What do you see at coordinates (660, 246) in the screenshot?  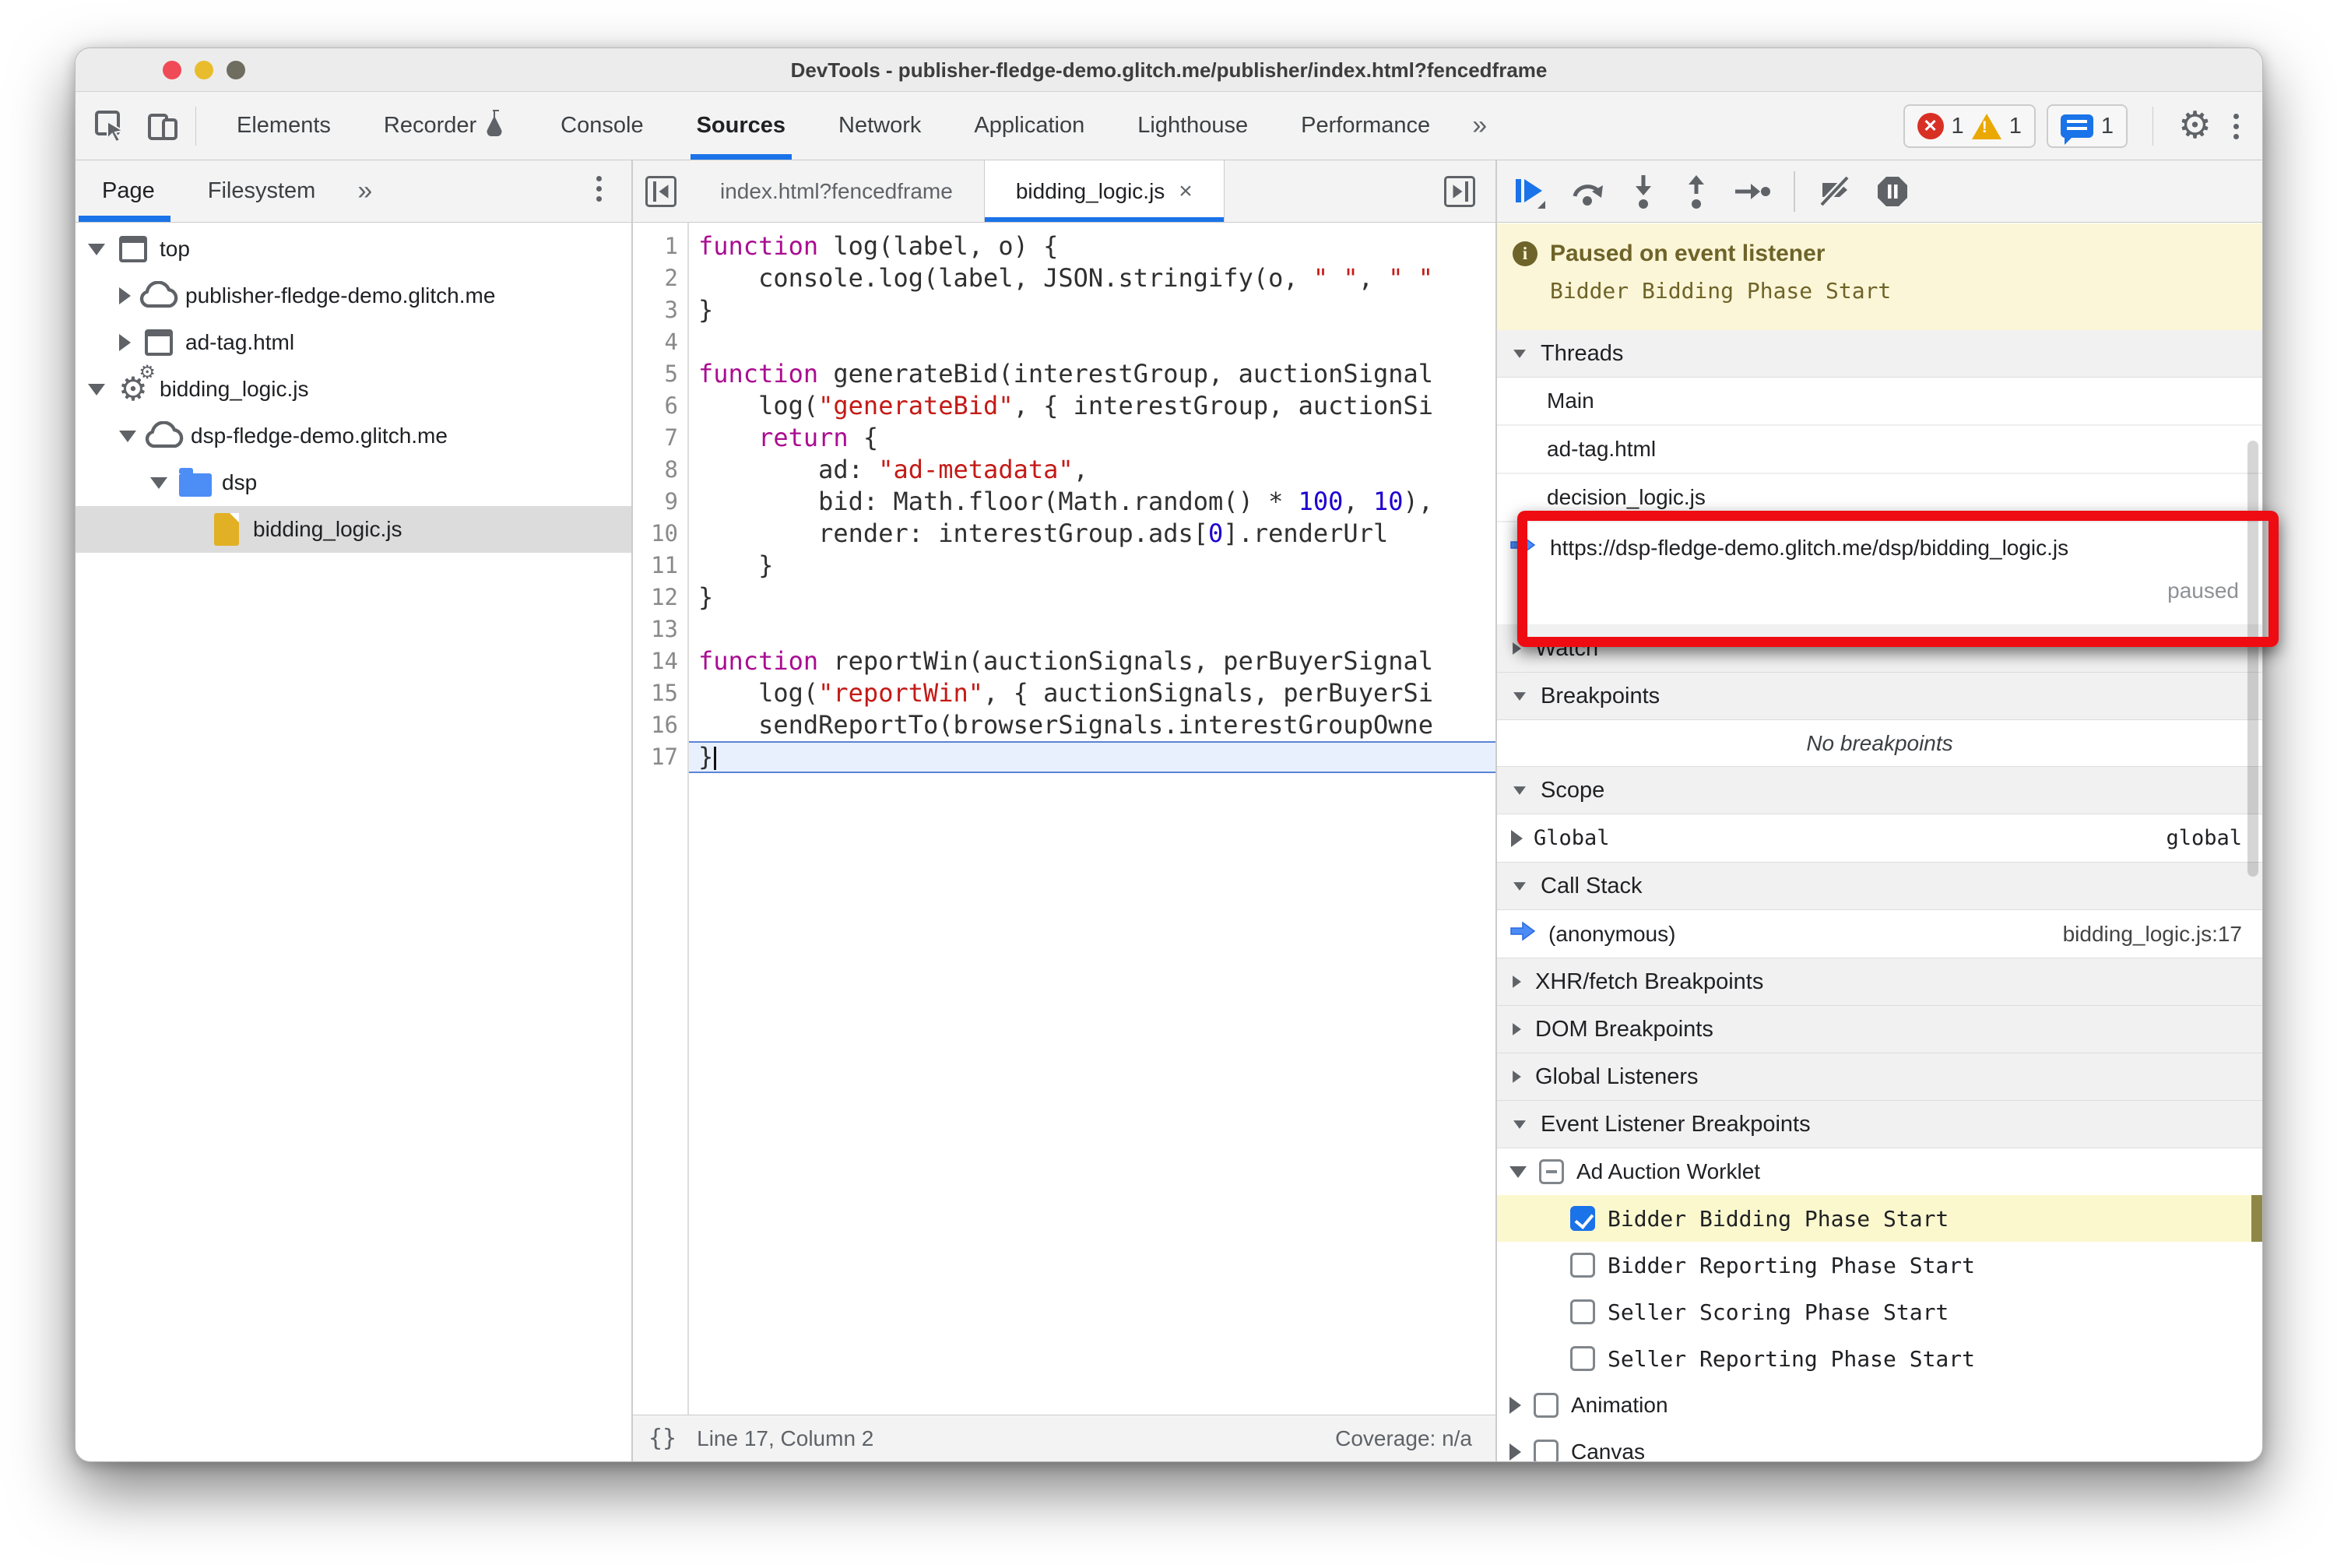 I see `line-number: 1` at bounding box center [660, 246].